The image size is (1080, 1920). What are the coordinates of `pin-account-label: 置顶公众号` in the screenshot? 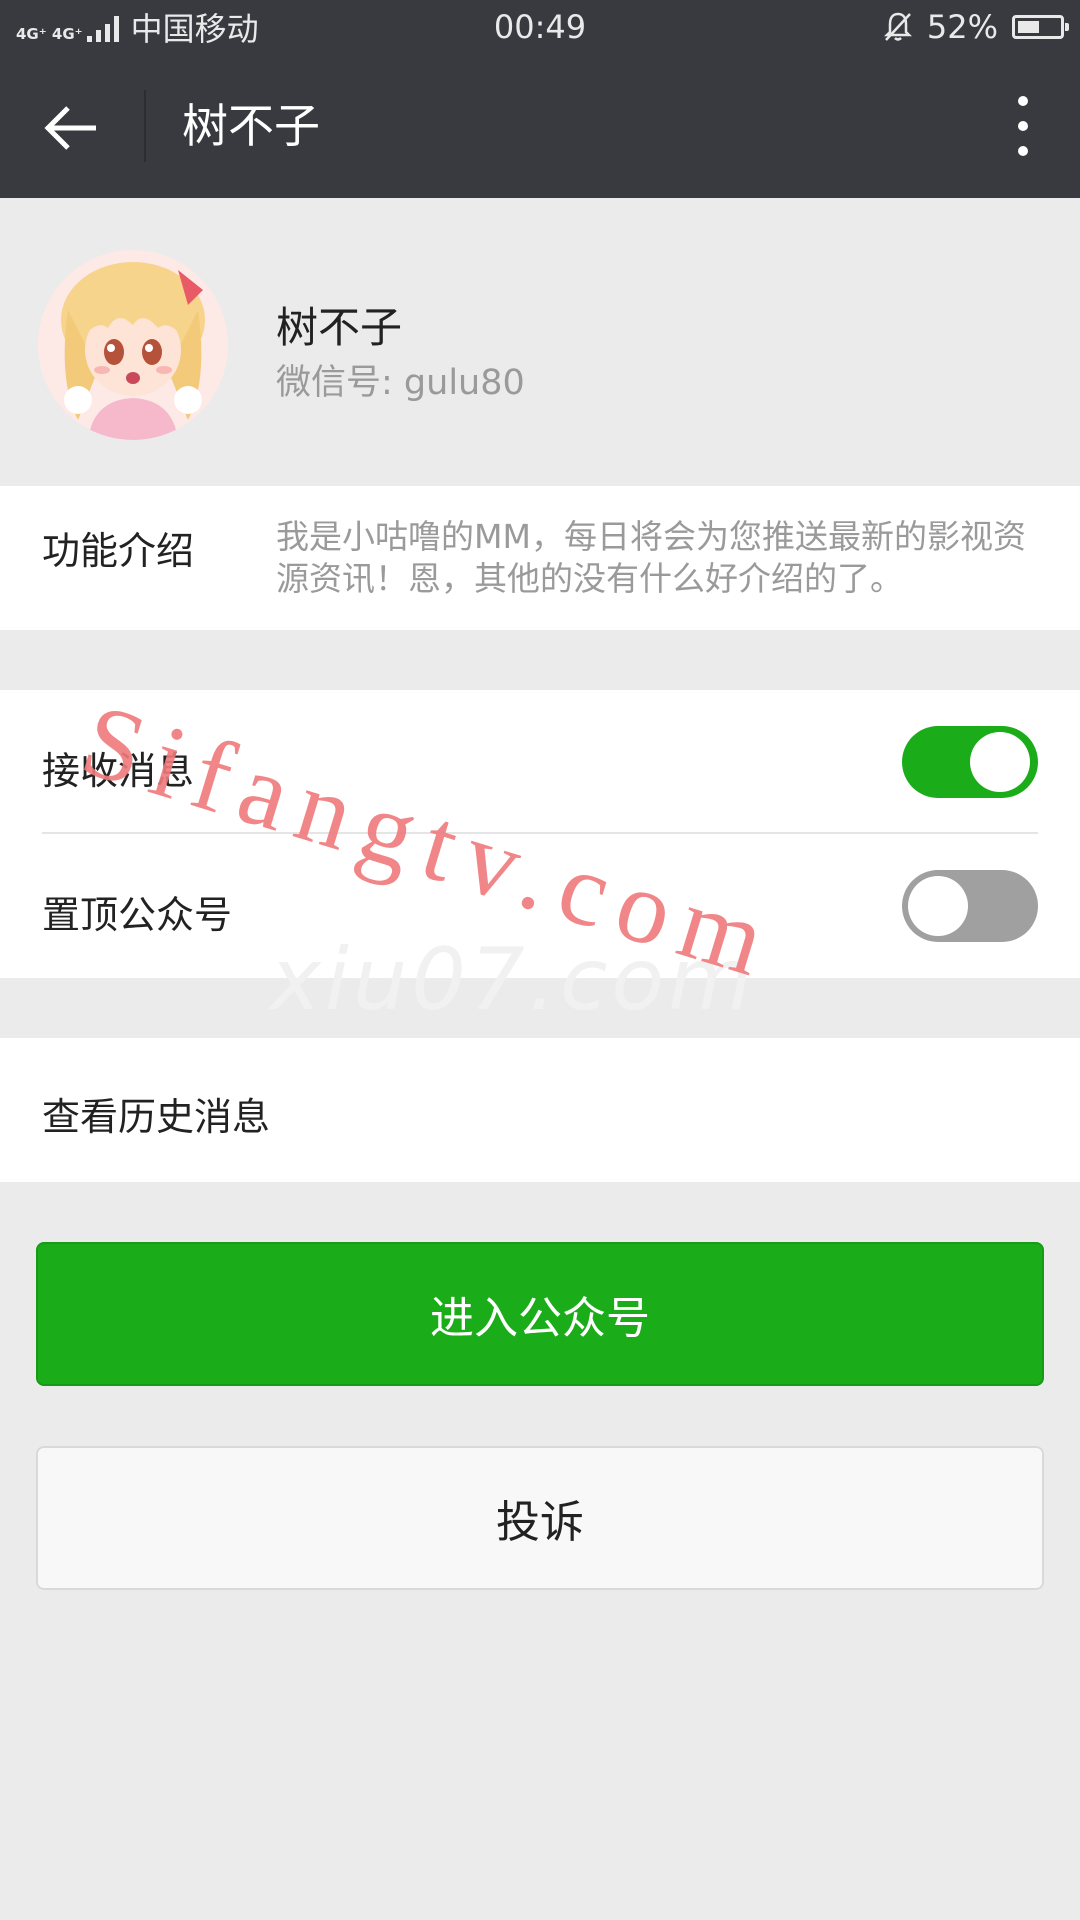 It's located at (137, 915).